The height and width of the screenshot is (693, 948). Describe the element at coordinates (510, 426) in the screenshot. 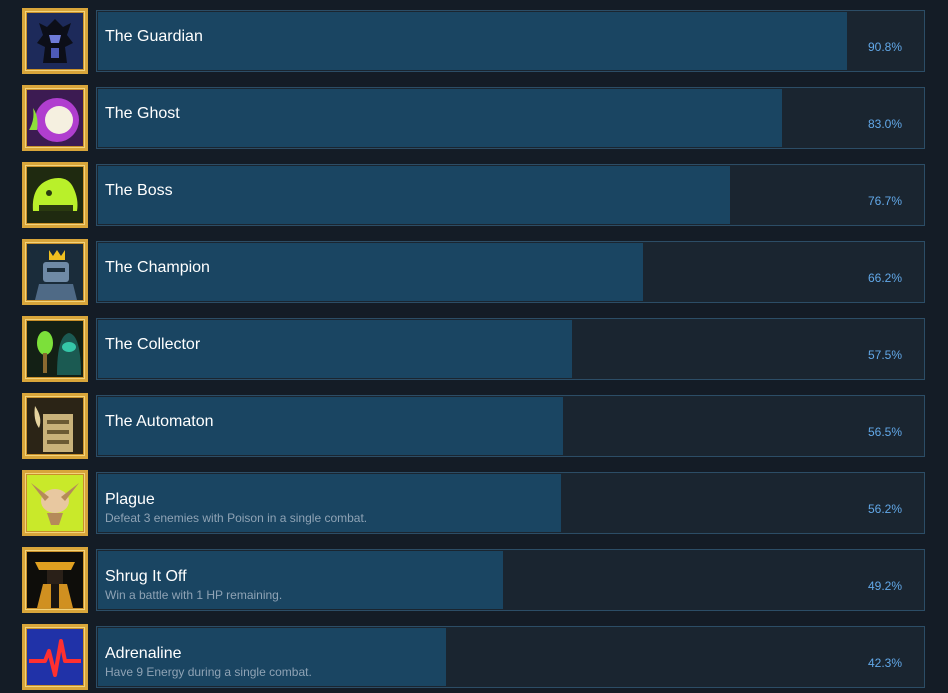

I see `achievement-progress-bar: The Automaton 56.5%` at that location.